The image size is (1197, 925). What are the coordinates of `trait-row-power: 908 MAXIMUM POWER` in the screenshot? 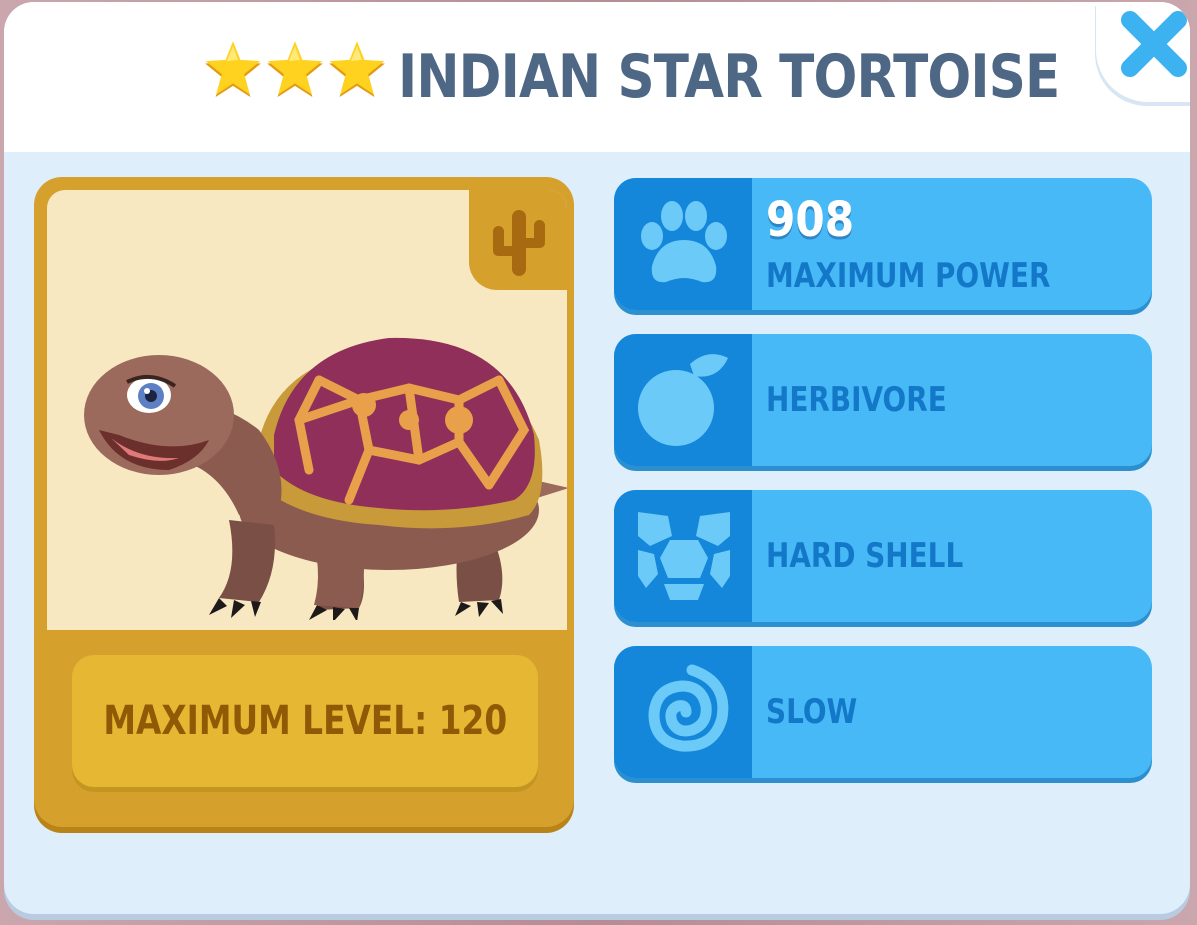 It's located at (883, 244).